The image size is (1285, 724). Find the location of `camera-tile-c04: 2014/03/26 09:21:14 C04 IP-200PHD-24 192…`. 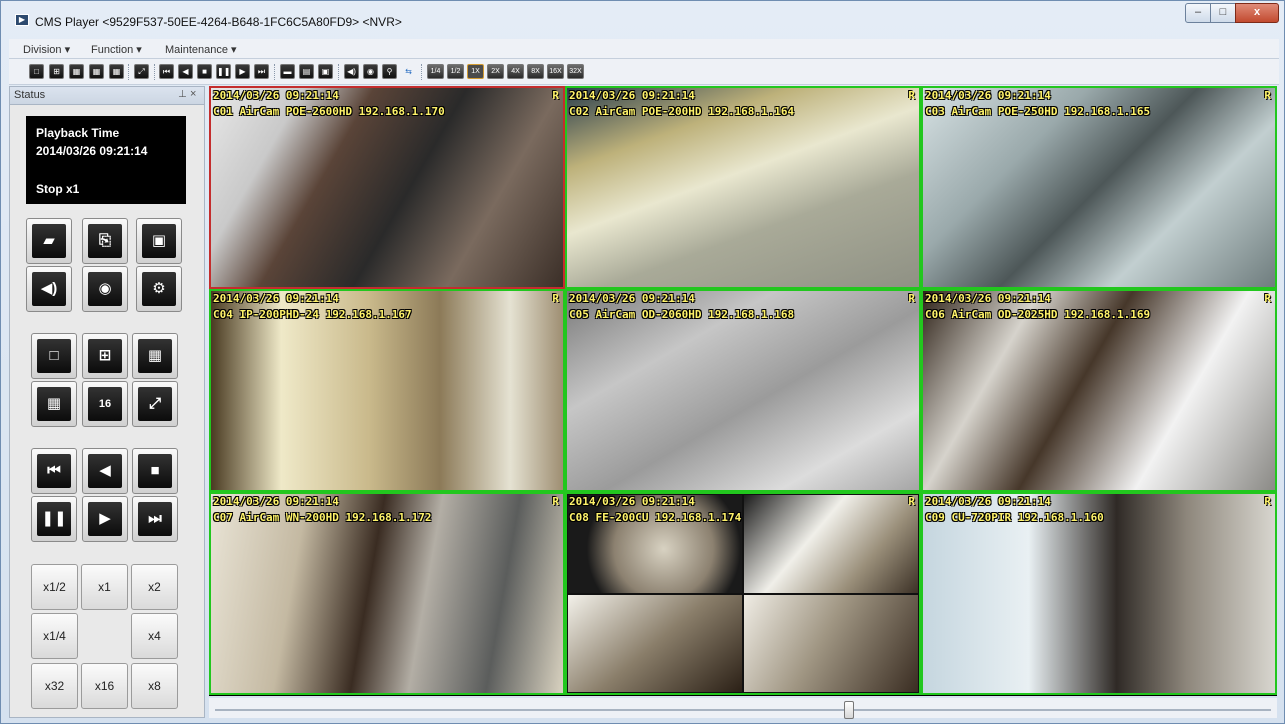

camera-tile-c04: 2014/03/26 09:21:14 C04 IP-200PHD-24 192… is located at coordinates (387, 390).